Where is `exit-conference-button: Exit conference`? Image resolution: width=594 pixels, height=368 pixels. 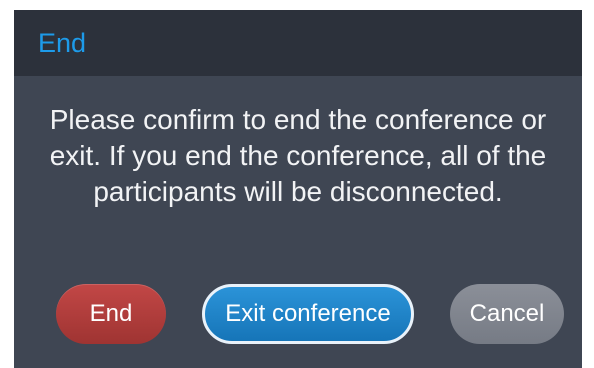 exit-conference-button: Exit conference is located at coordinates (308, 314).